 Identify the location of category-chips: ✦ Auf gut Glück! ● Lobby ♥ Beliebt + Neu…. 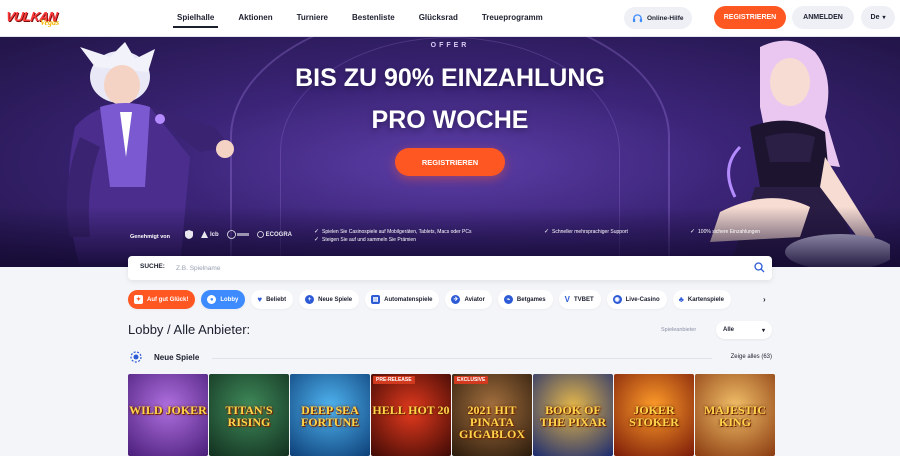
(429, 299).